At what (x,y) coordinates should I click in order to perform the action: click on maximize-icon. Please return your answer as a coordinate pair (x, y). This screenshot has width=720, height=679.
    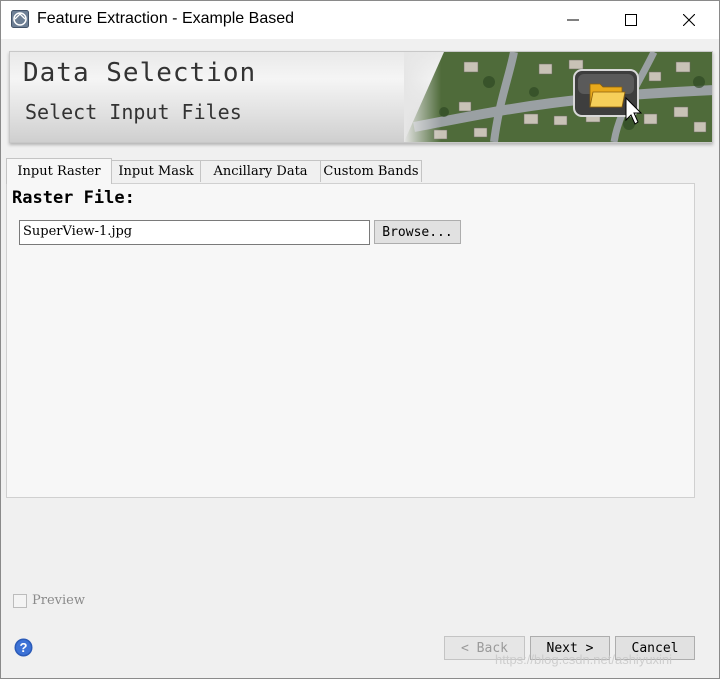
    Looking at the image, I should click on (631, 20).